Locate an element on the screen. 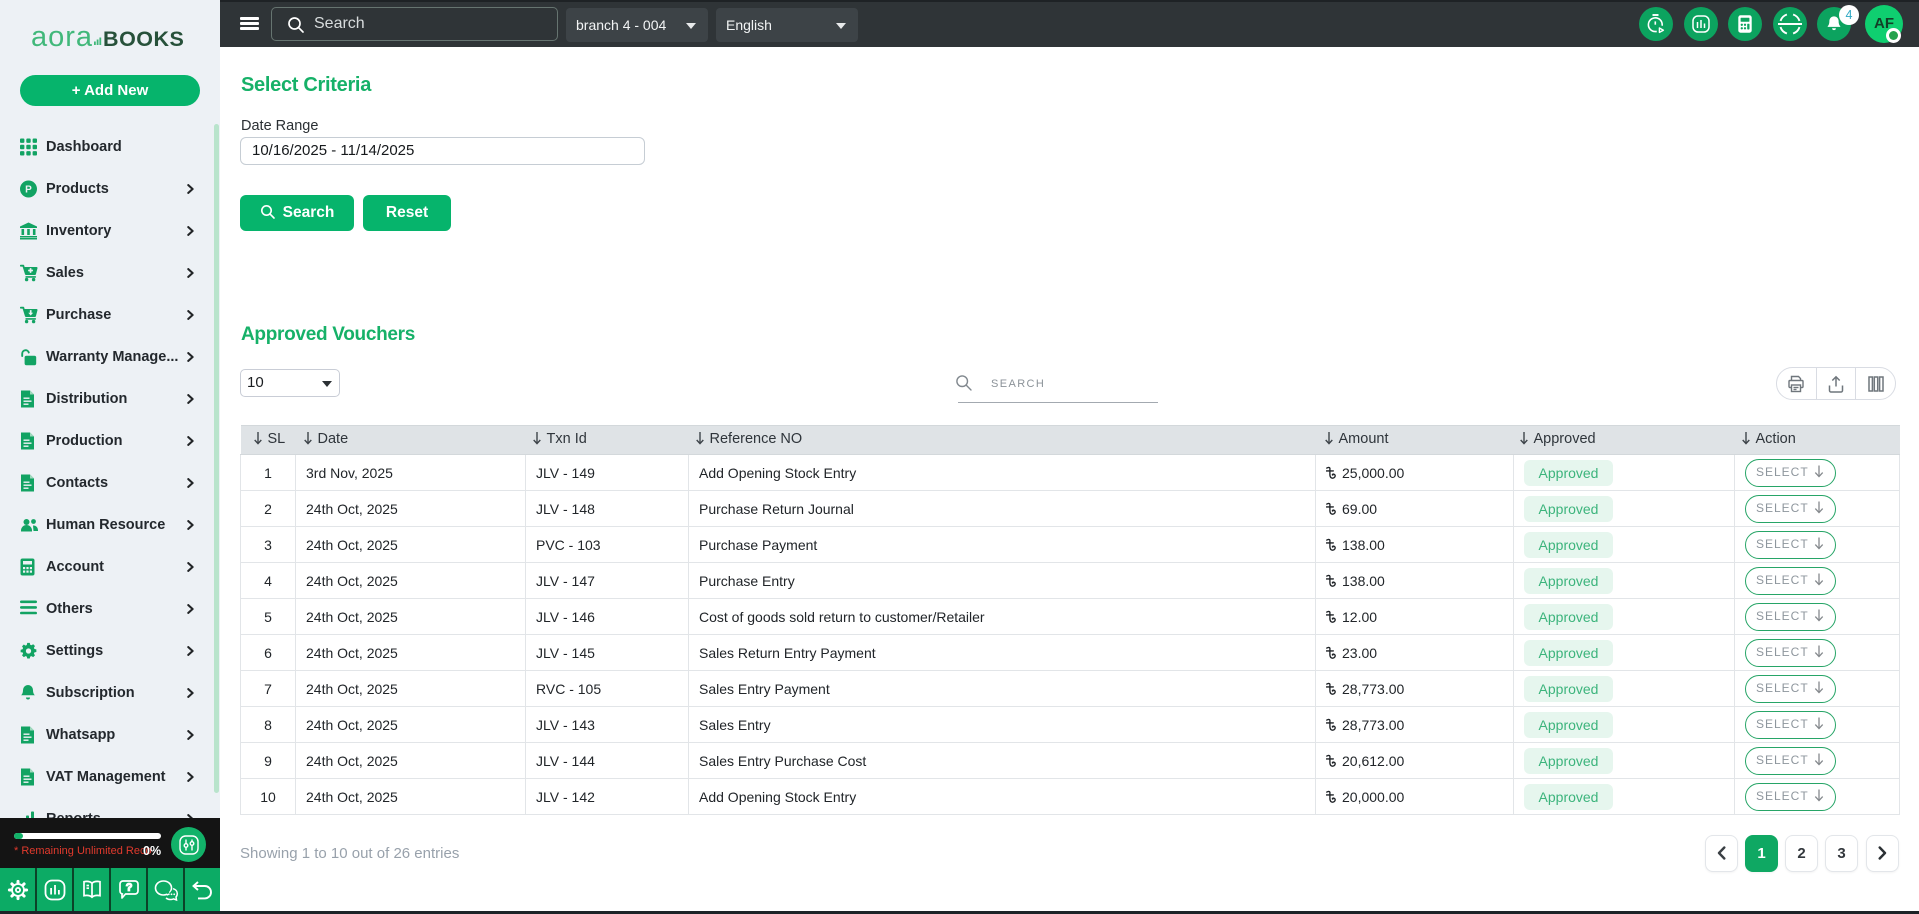 The image size is (1919, 914). svg-text: P is located at coordinates (28, 190).